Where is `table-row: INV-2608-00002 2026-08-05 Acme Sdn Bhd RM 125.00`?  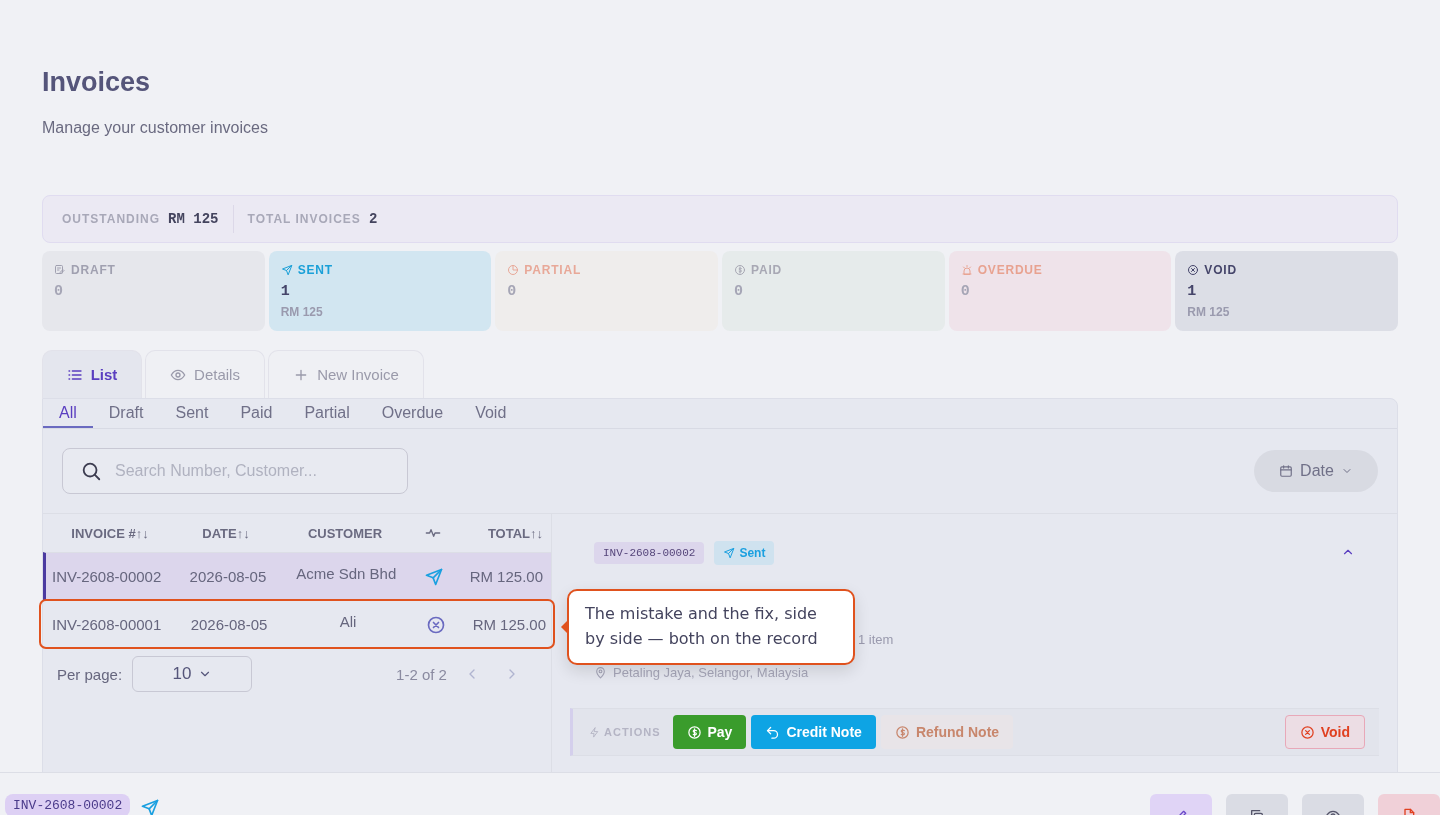
table-row: INV-2608-00002 2026-08-05 Acme Sdn Bhd RM 125.00 is located at coordinates (297, 576).